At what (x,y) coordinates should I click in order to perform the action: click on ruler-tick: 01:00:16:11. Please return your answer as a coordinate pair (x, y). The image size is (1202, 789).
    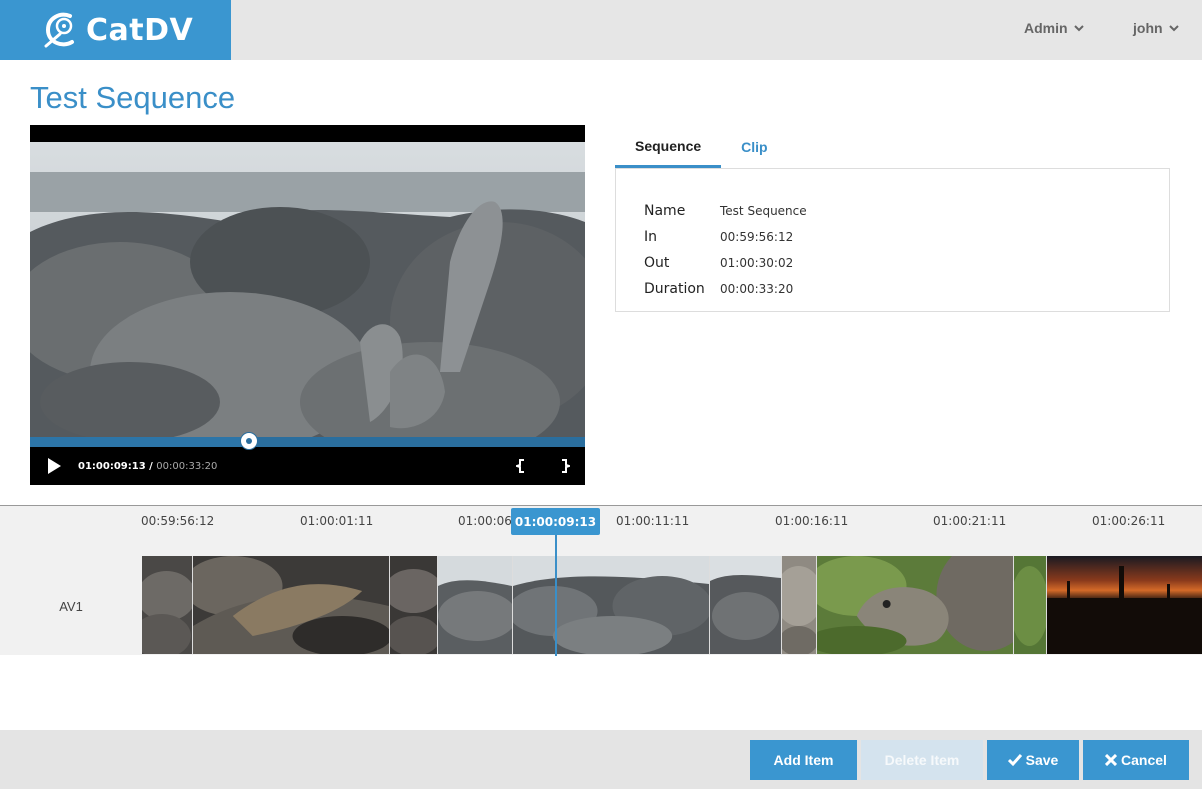
    Looking at the image, I should click on (812, 521).